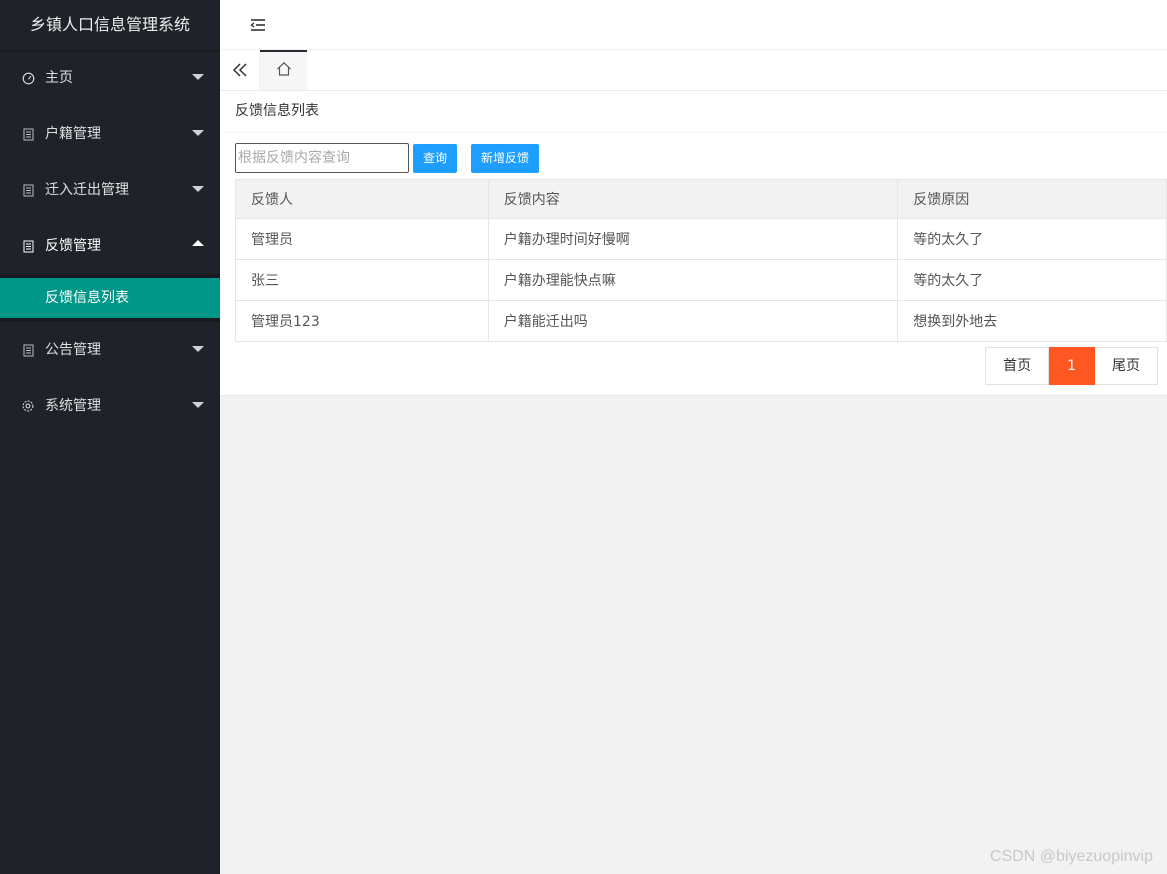 The height and width of the screenshot is (874, 1167). I want to click on nav-item-household: 户籍管理, so click(110, 134).